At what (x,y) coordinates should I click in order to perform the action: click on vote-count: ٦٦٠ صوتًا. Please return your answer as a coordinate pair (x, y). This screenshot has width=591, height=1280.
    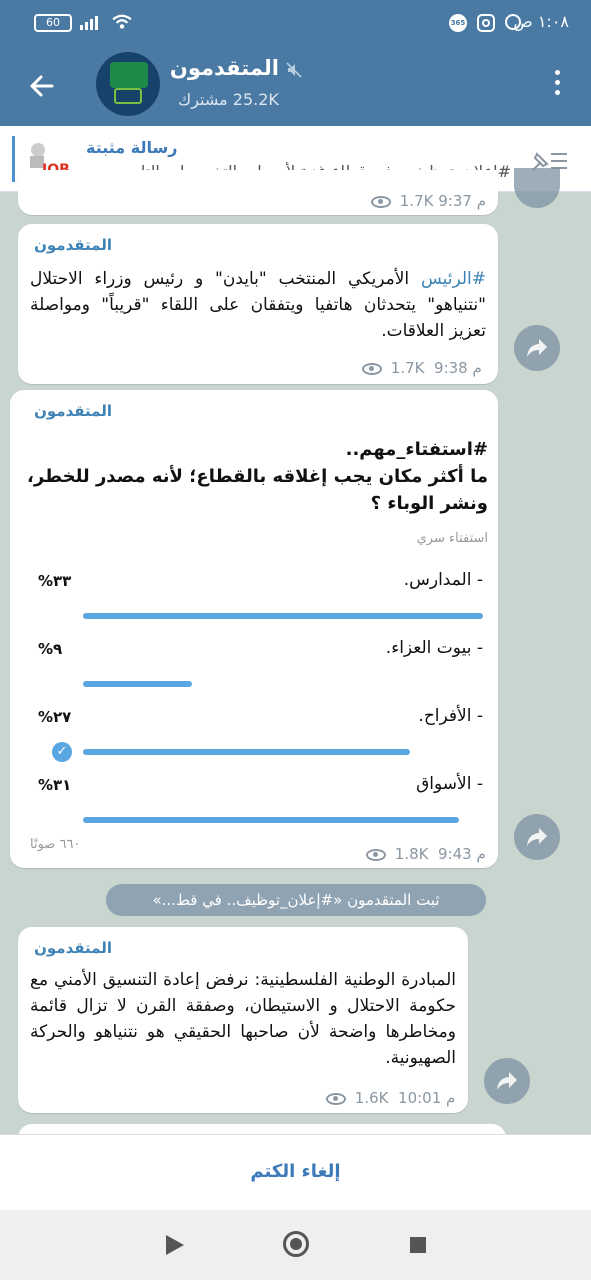
    Looking at the image, I should click on (55, 844).